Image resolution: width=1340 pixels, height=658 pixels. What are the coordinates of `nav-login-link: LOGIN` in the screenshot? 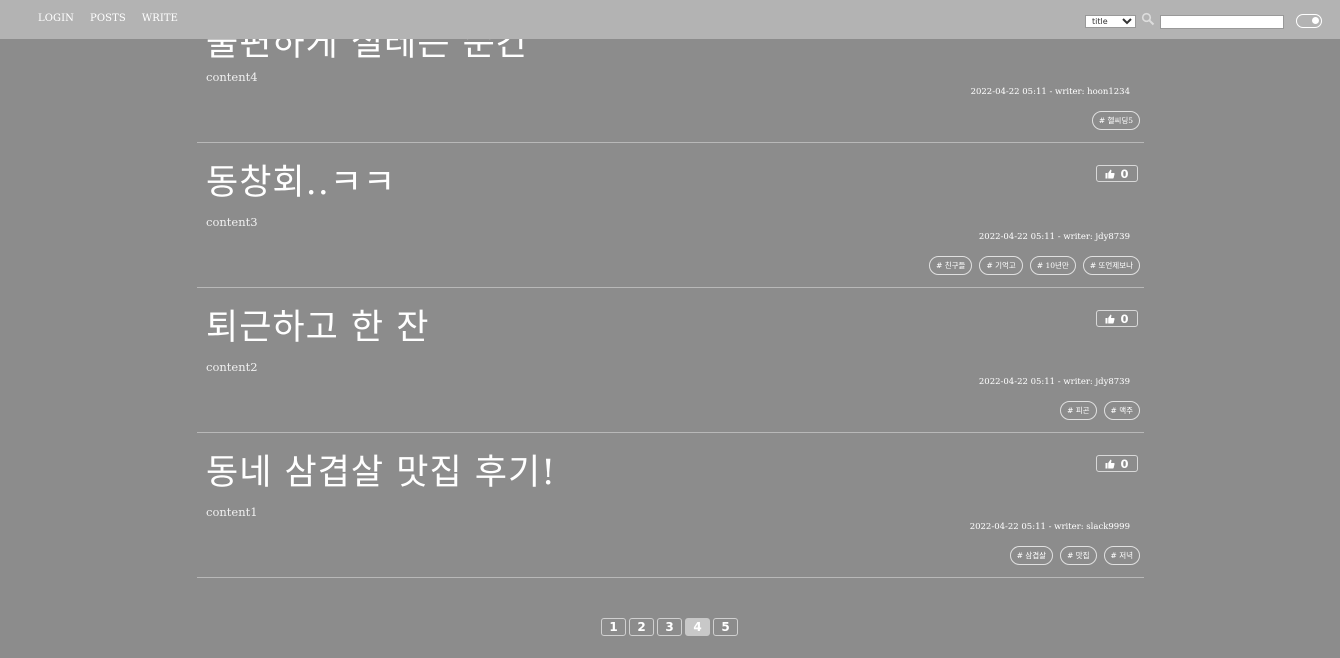 It's located at (56, 18).